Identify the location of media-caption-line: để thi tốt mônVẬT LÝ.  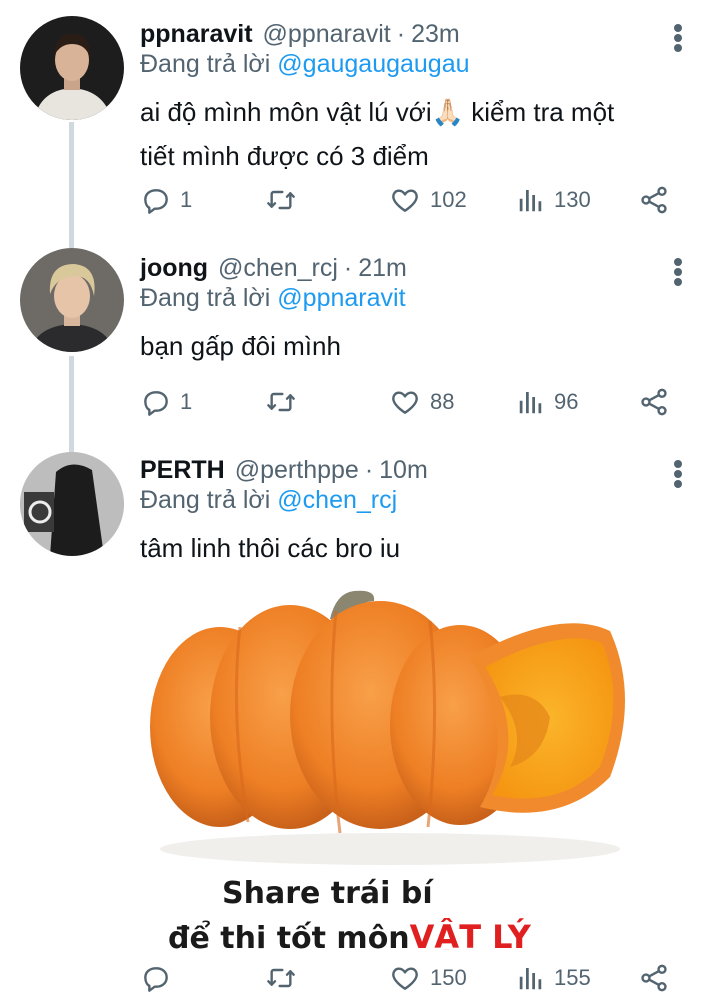
(349, 934).